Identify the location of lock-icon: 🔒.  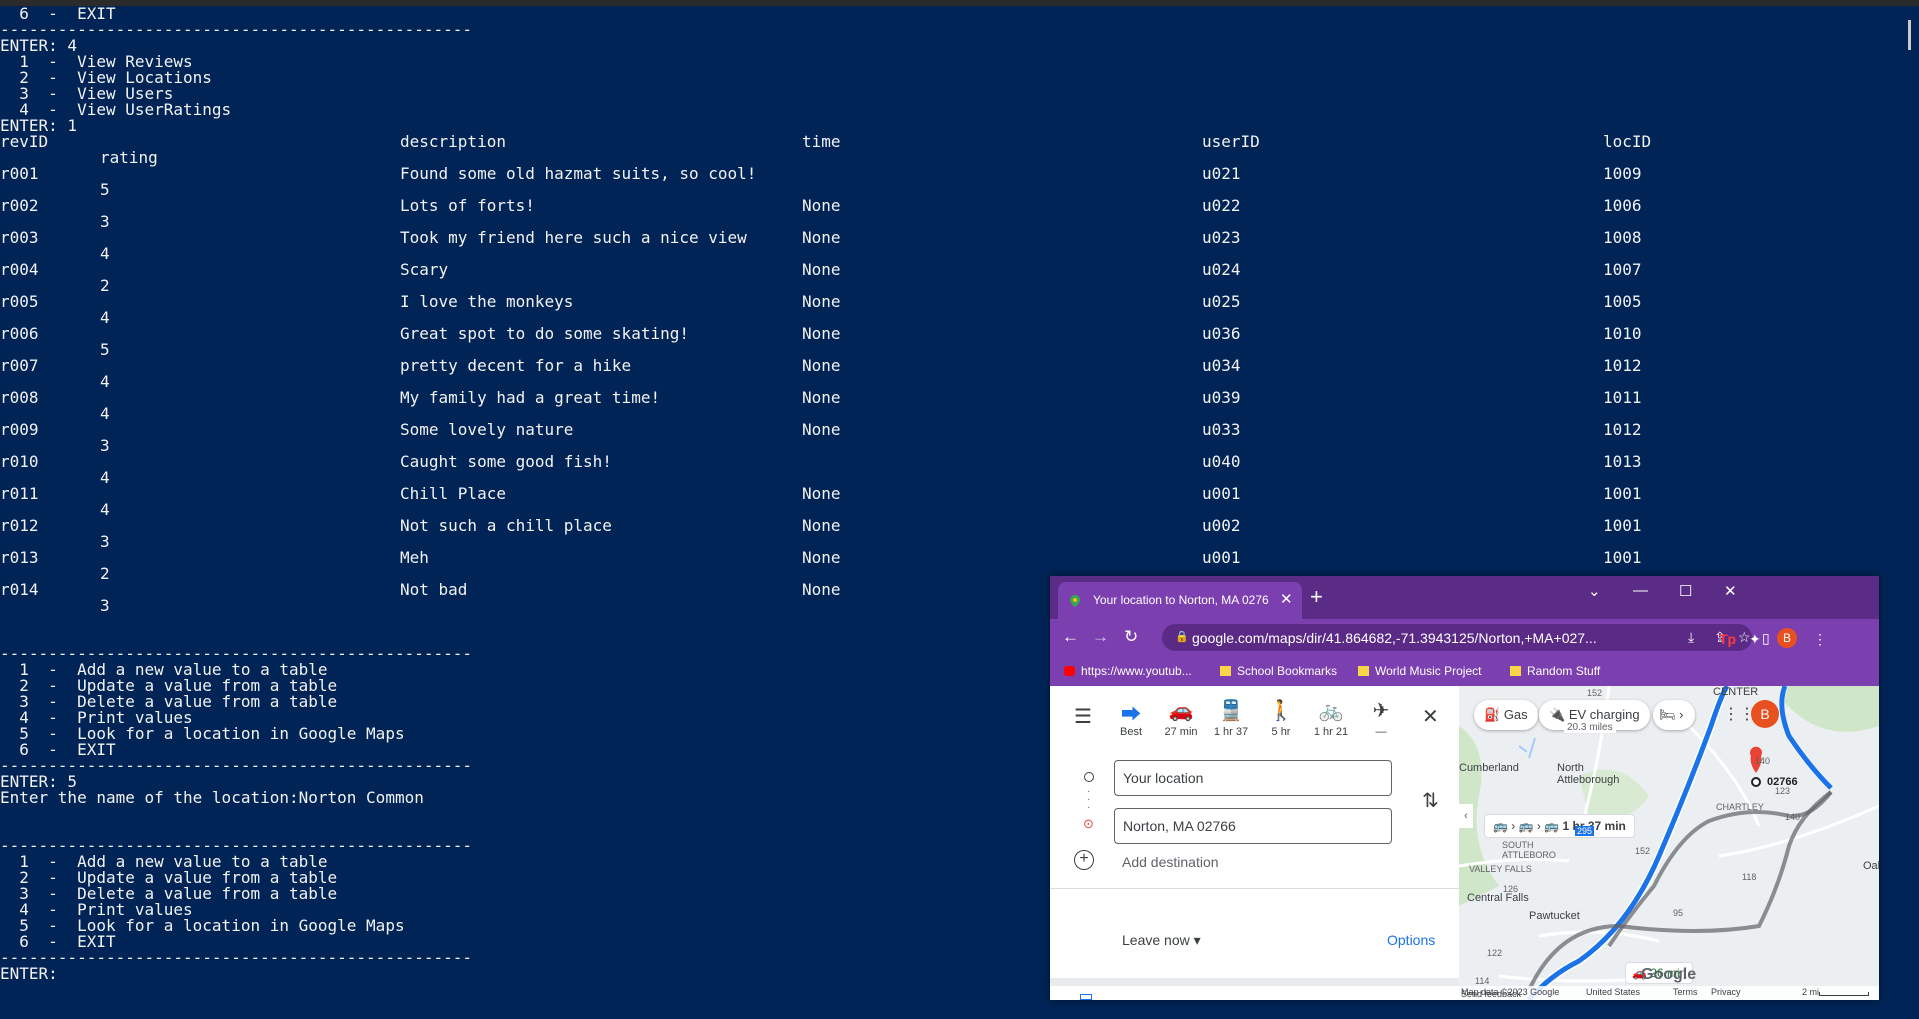
(1182, 637).